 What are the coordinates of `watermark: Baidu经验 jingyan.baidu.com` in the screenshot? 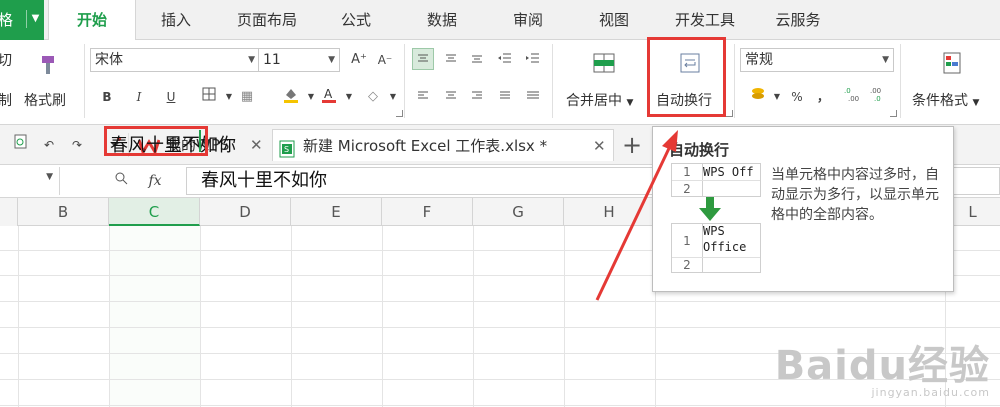 It's located at (882, 372).